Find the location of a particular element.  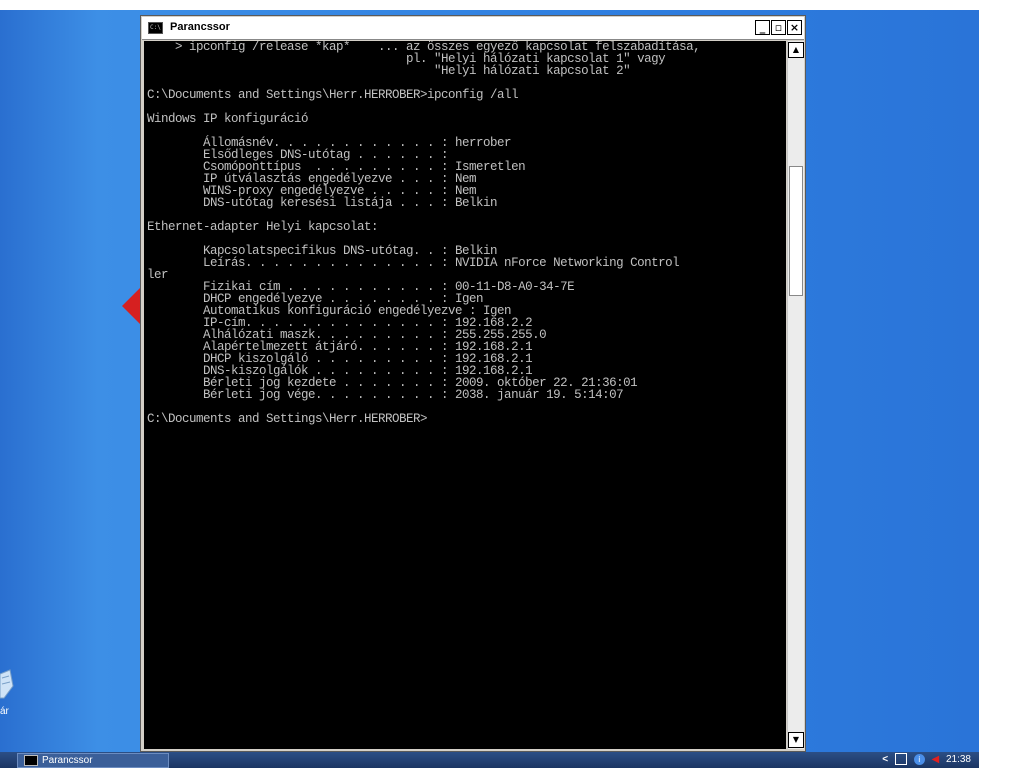

tray-expand-icon: < is located at coordinates (885, 760).